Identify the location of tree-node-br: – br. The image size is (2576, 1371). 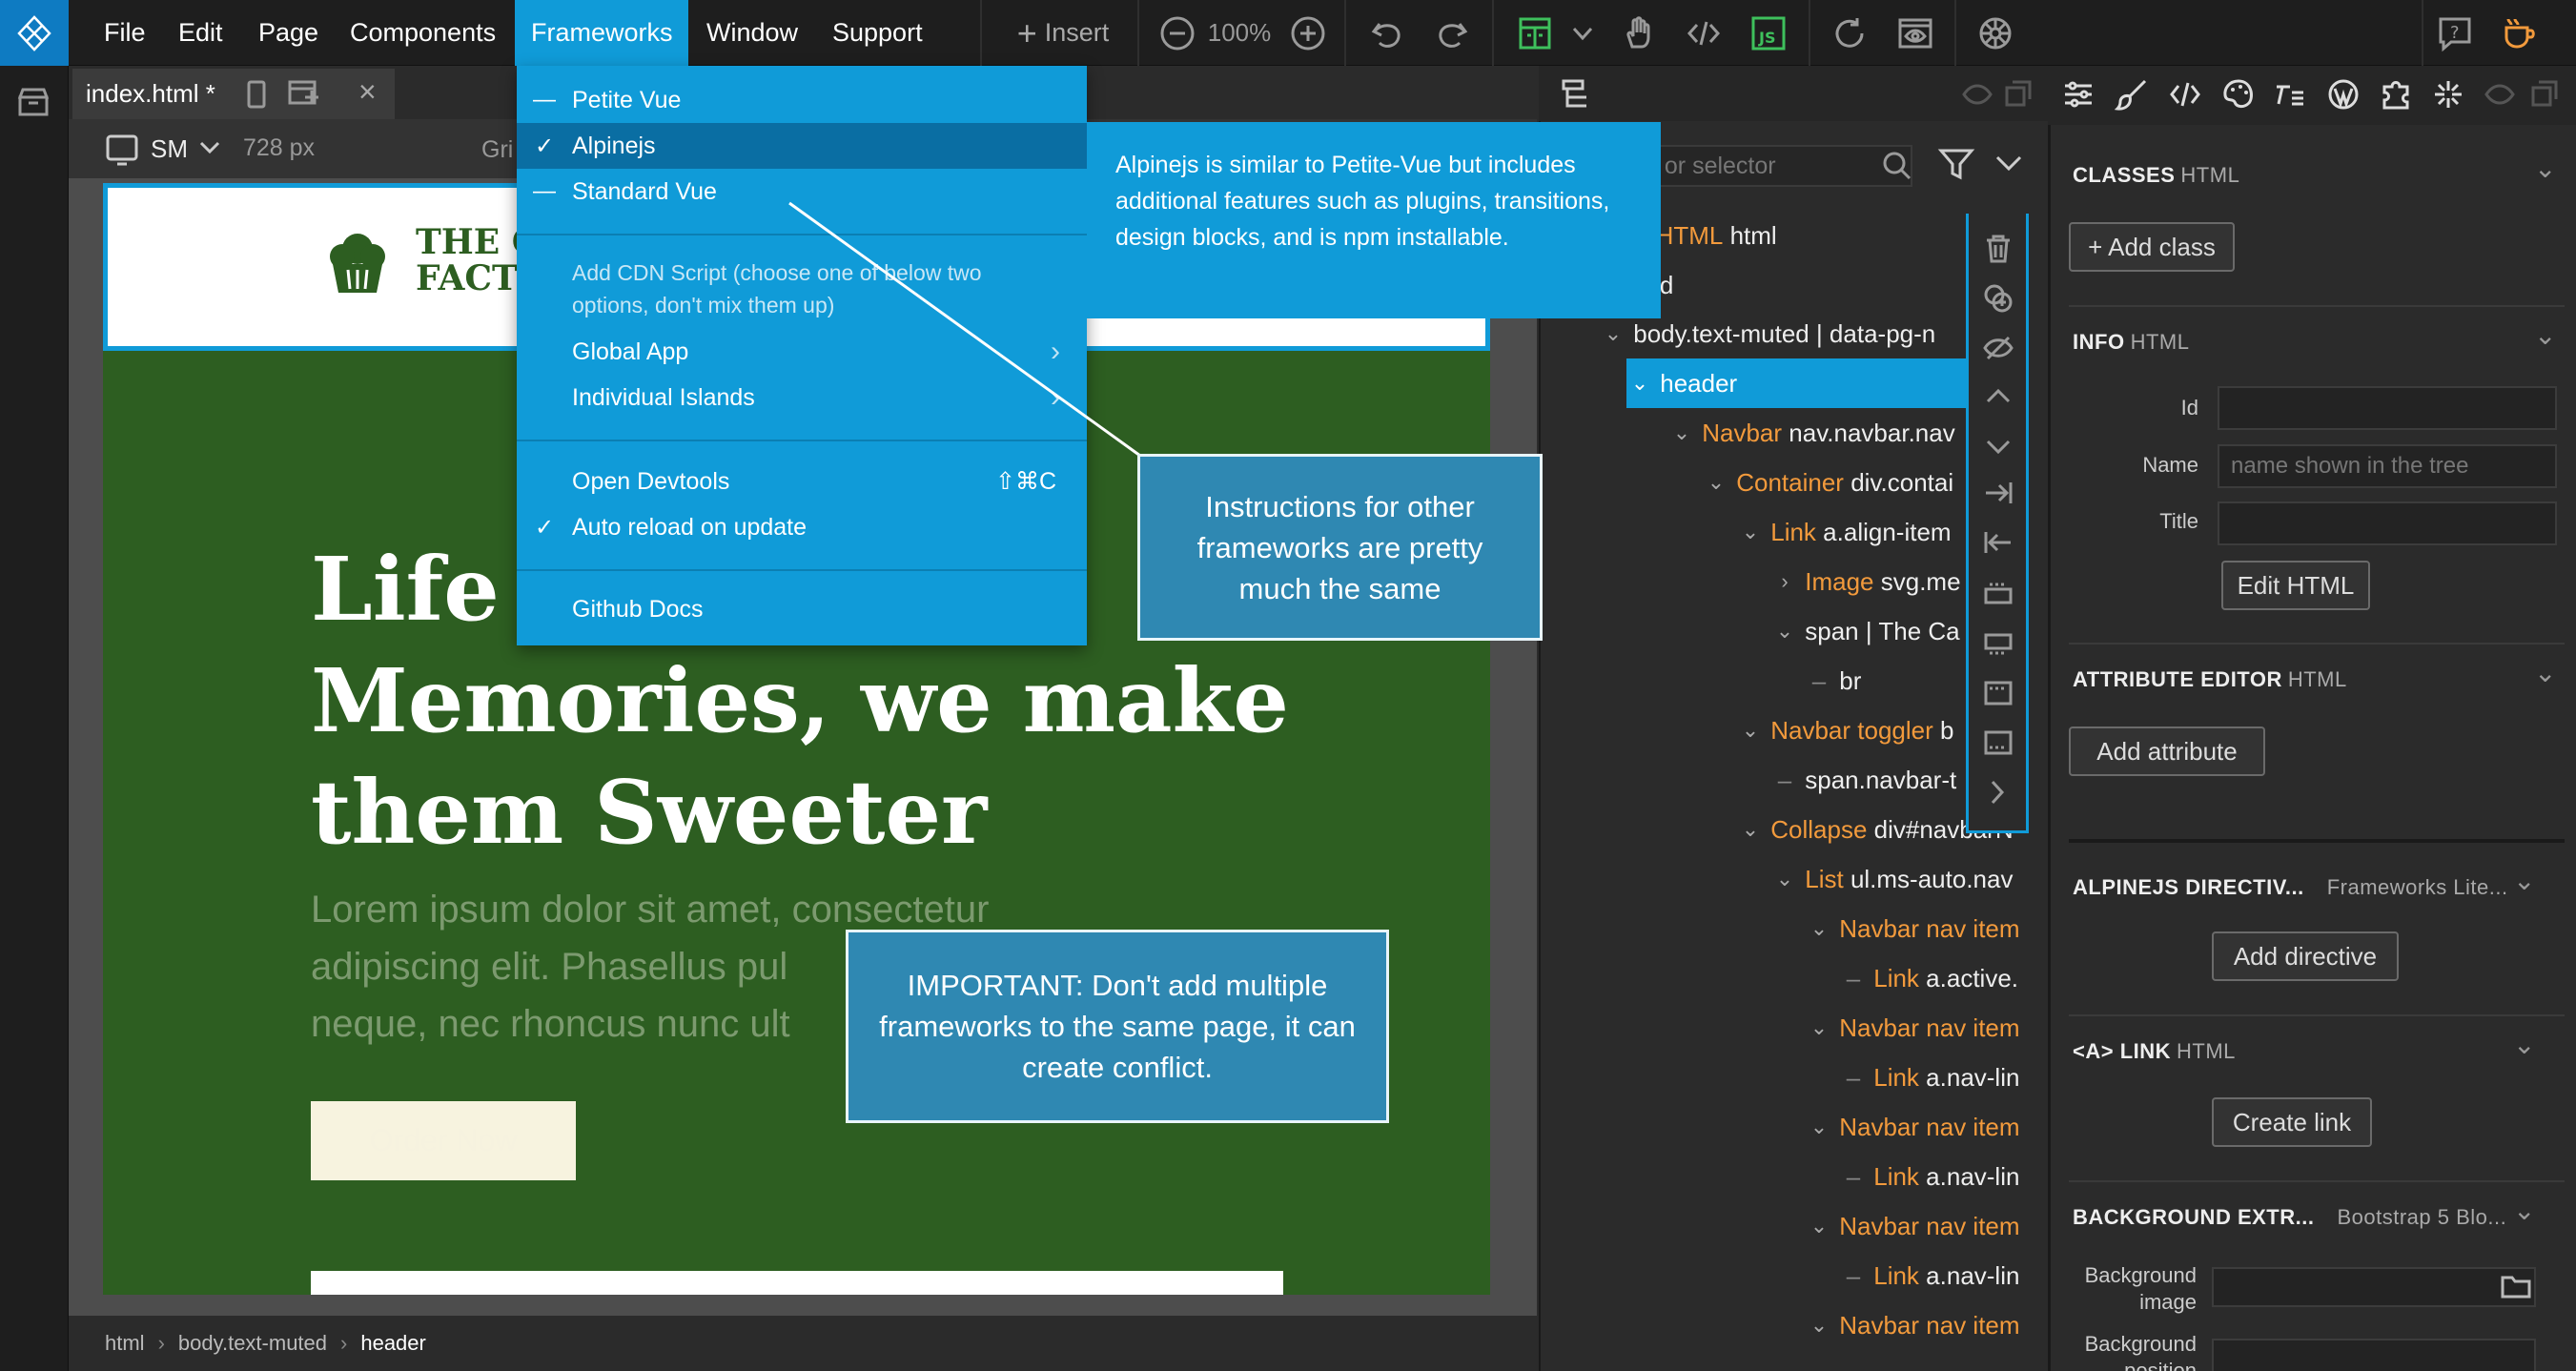
(1886, 681).